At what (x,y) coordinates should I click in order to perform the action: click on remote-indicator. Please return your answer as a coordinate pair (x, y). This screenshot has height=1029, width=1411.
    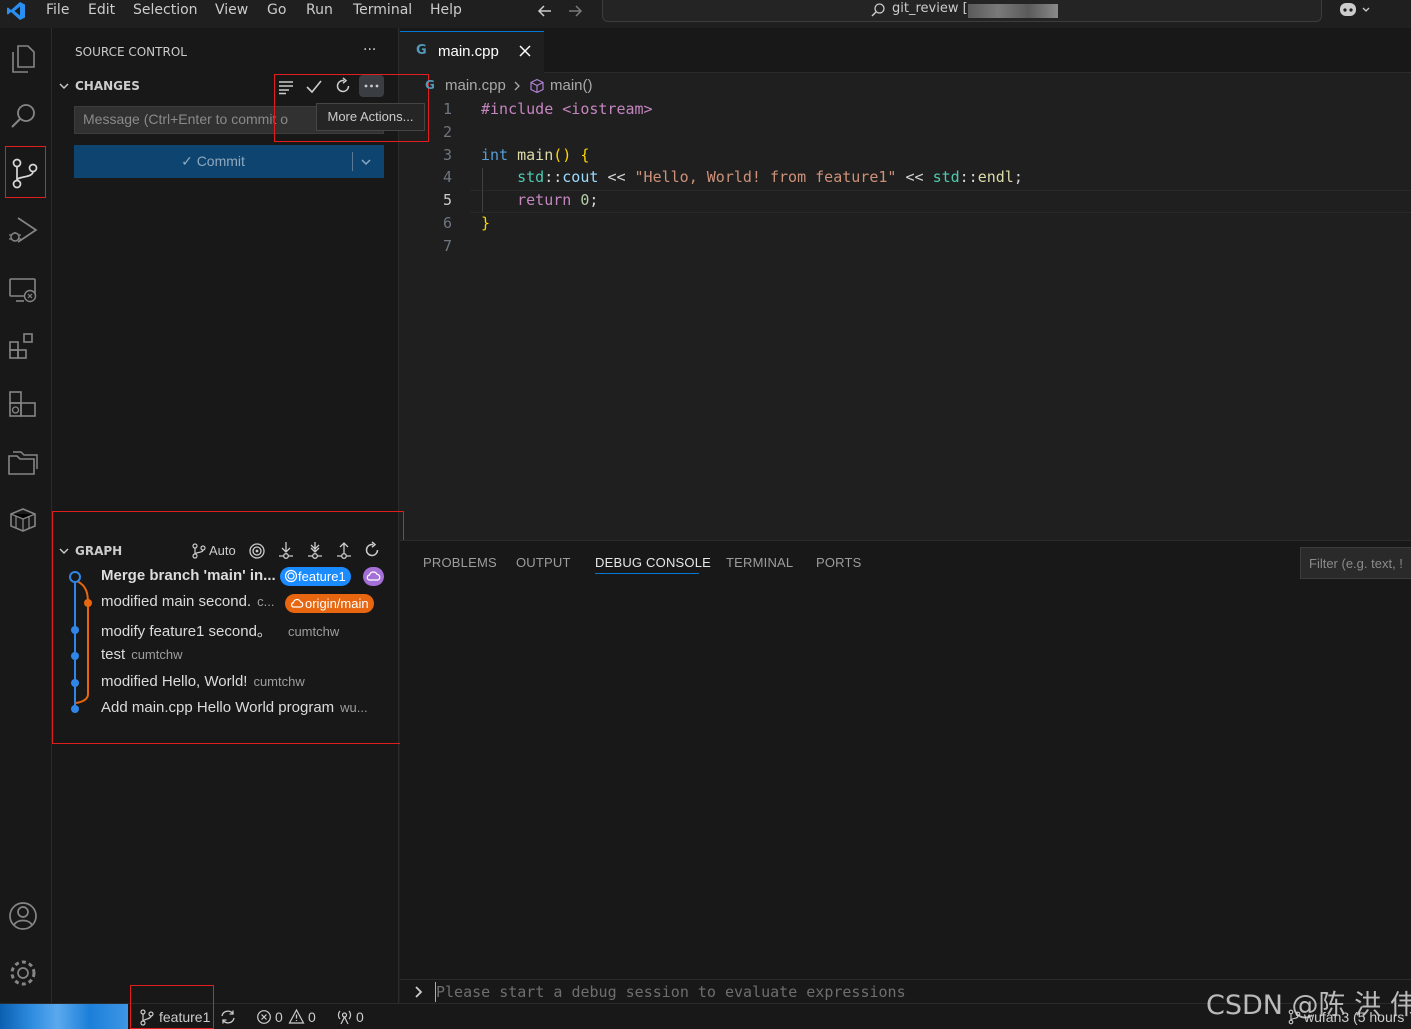
    Looking at the image, I should click on (64, 1016).